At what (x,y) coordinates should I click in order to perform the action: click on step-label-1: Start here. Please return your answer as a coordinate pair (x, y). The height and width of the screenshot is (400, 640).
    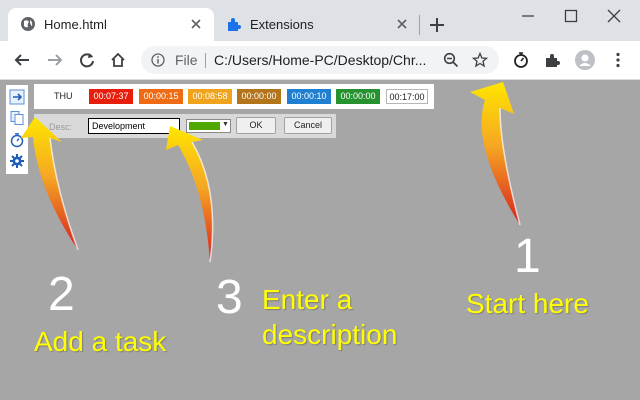
    Looking at the image, I should click on (527, 303).